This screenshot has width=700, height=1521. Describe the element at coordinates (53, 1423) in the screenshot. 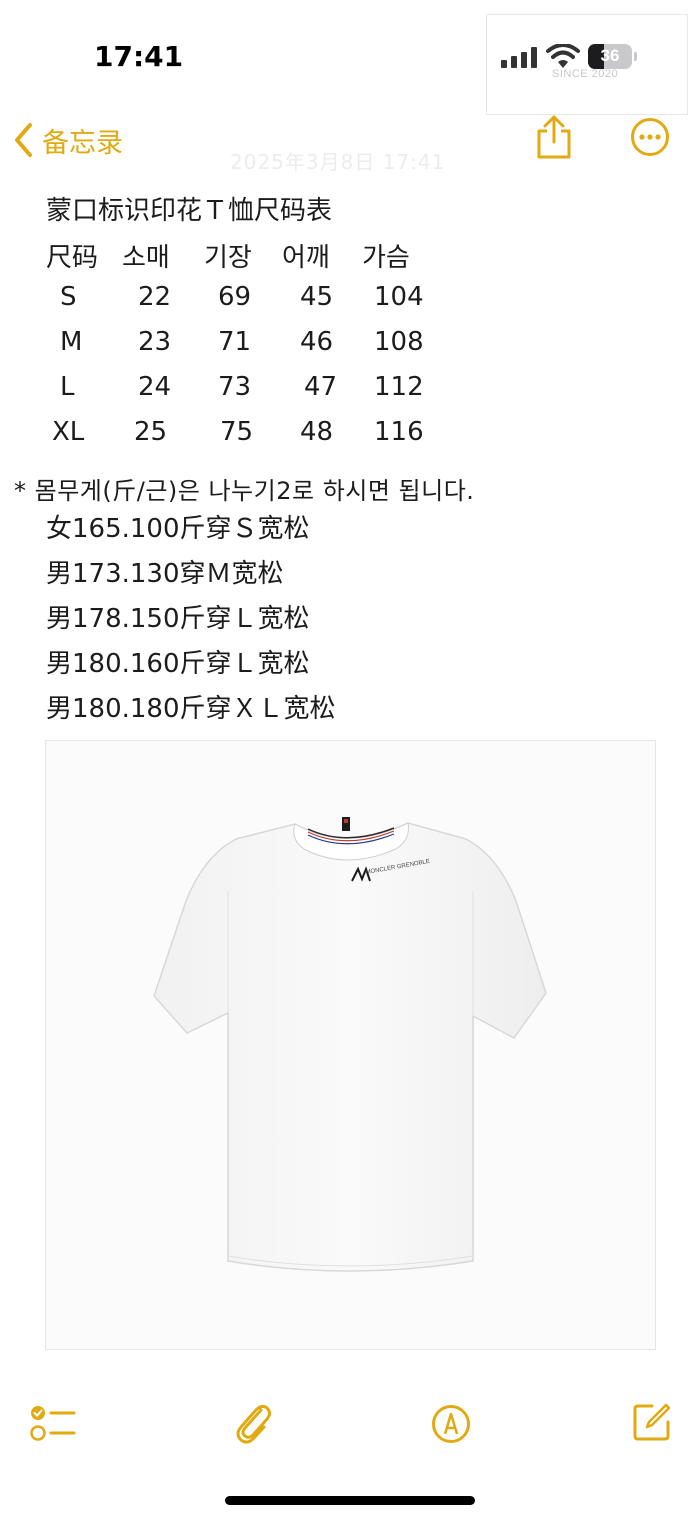

I see `checklist-icon` at that location.